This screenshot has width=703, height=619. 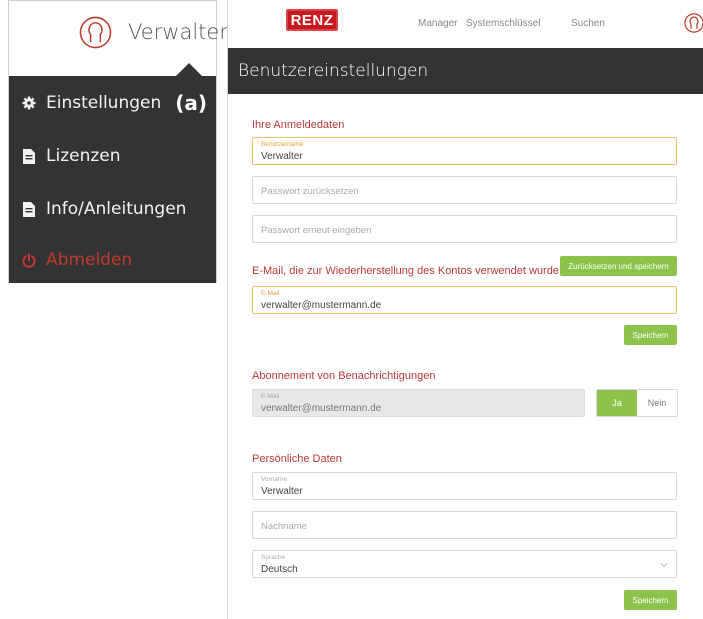 I want to click on section-notifications-title: Abonnement von Benachrichtigungen, so click(x=344, y=376).